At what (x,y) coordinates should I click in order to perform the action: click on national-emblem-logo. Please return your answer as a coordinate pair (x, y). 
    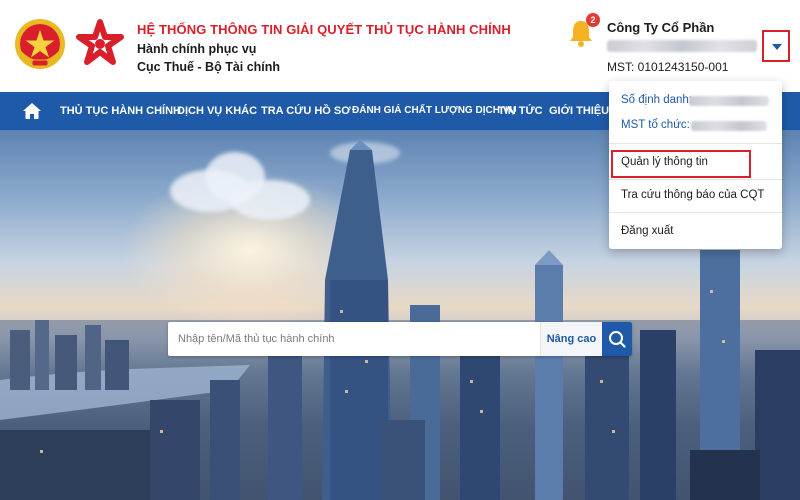
    Looking at the image, I should click on (40, 44).